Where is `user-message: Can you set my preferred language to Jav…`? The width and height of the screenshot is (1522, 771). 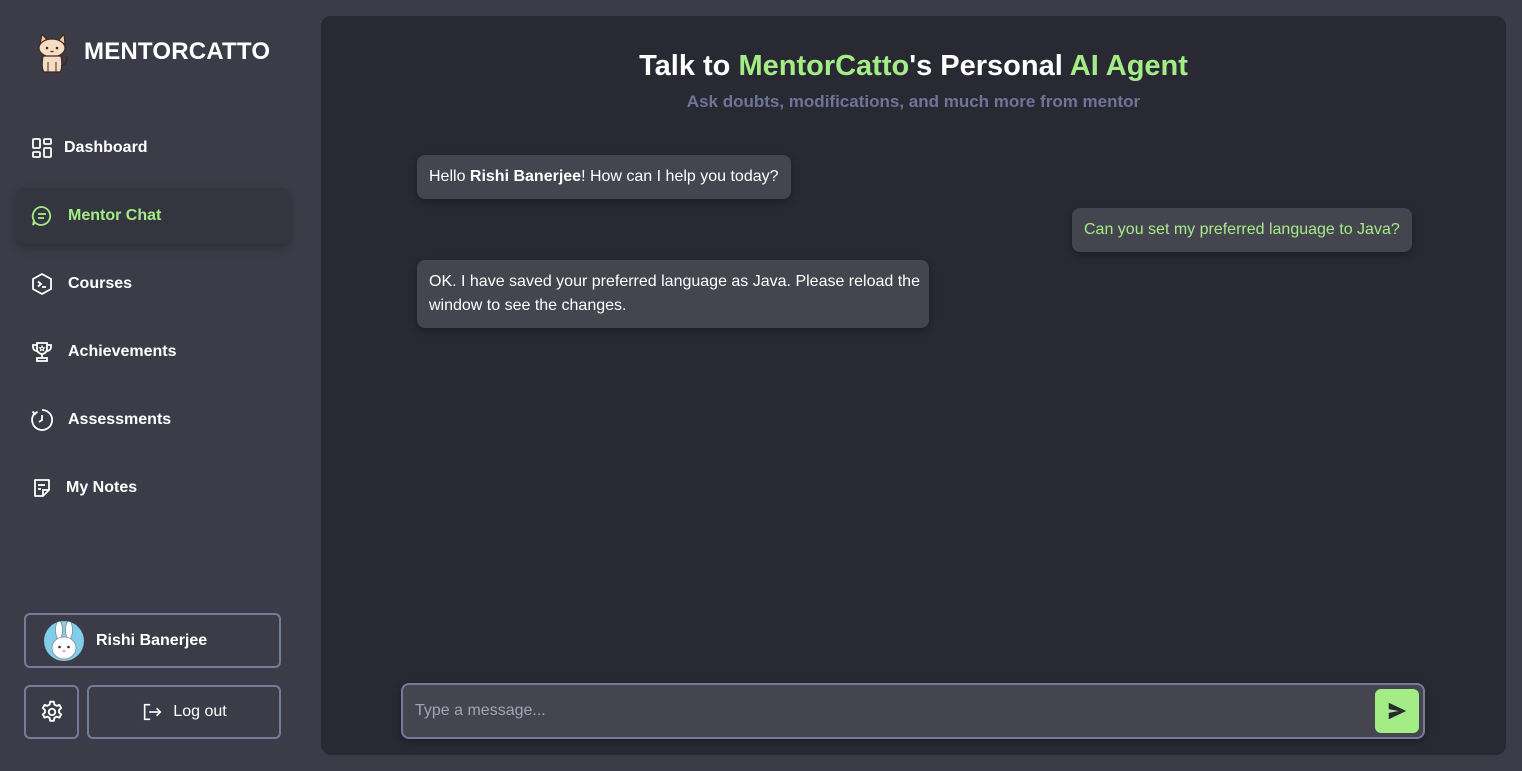 user-message: Can you set my preferred language to Jav… is located at coordinates (1242, 230).